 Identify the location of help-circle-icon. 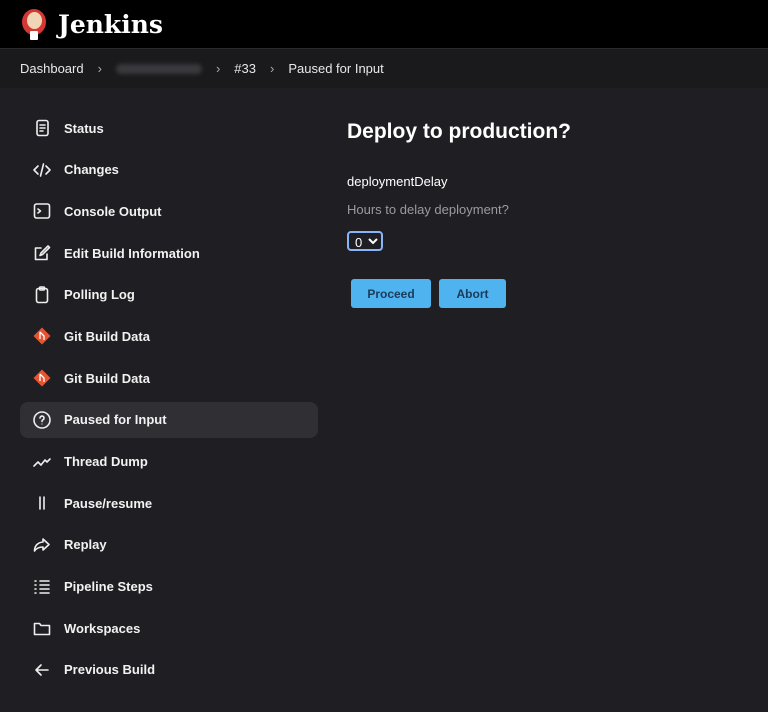
(42, 420).